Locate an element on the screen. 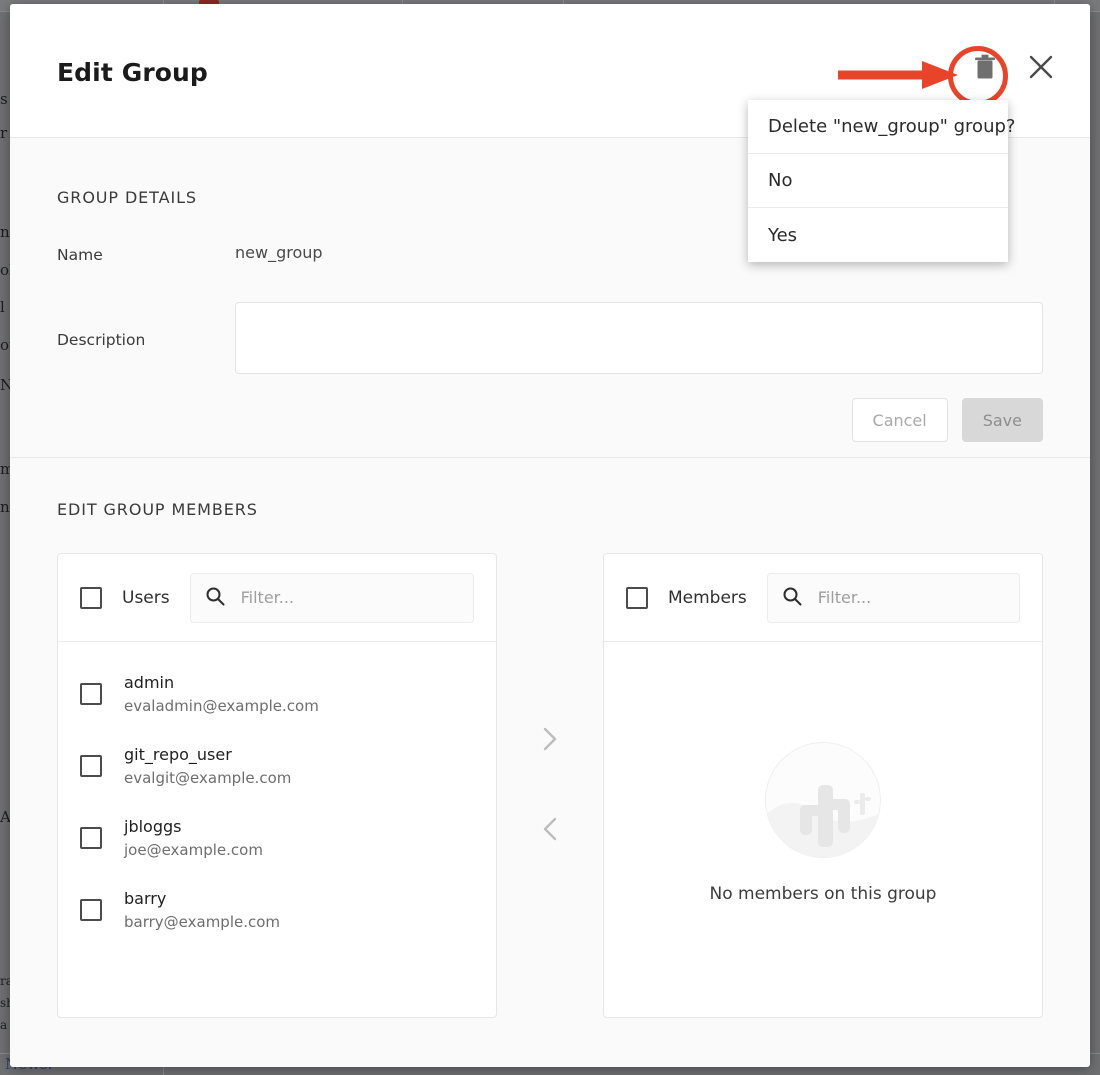 This screenshot has height=1075, width=1100. chevron-right-icon is located at coordinates (550, 741).